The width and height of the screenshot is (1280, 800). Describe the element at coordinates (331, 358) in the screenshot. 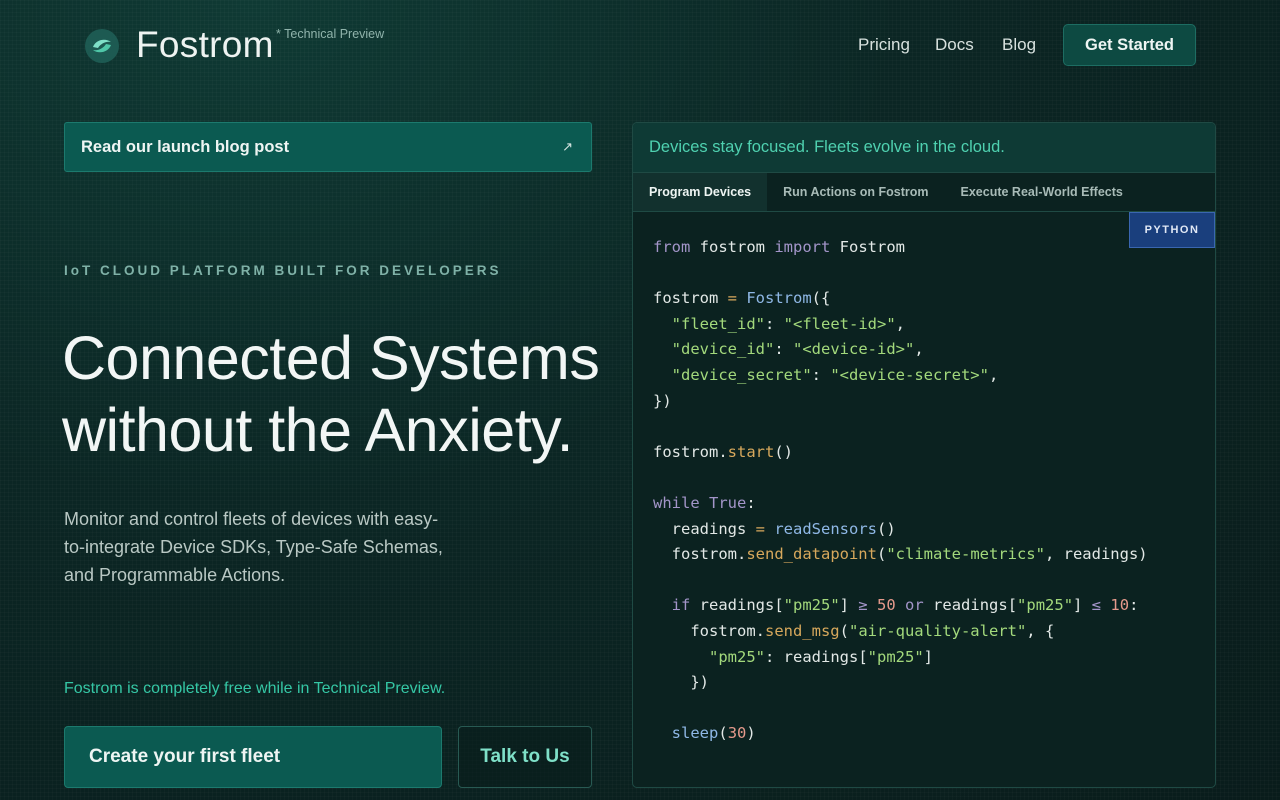

I see `hero-headline-line-1: Connected Systems` at that location.